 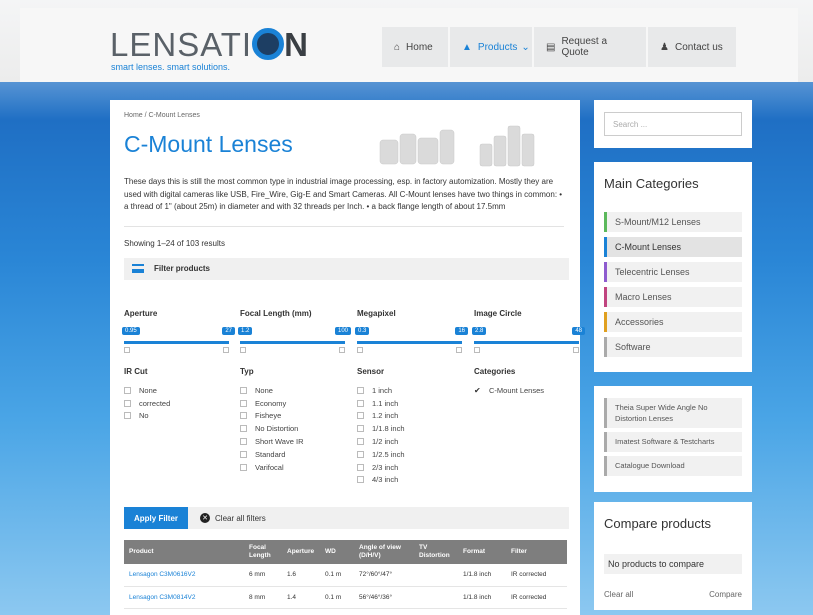 I want to click on category-macro: Macro Lenses, so click(x=673, y=297).